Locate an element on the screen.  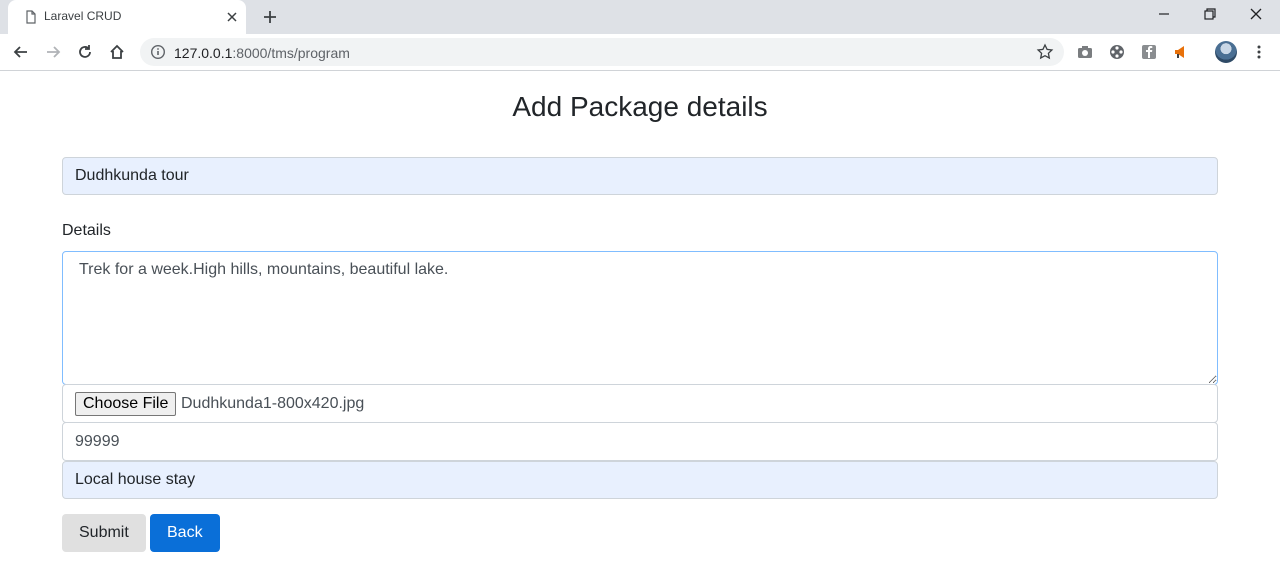
bookmark-star-icon is located at coordinates (1045, 52).